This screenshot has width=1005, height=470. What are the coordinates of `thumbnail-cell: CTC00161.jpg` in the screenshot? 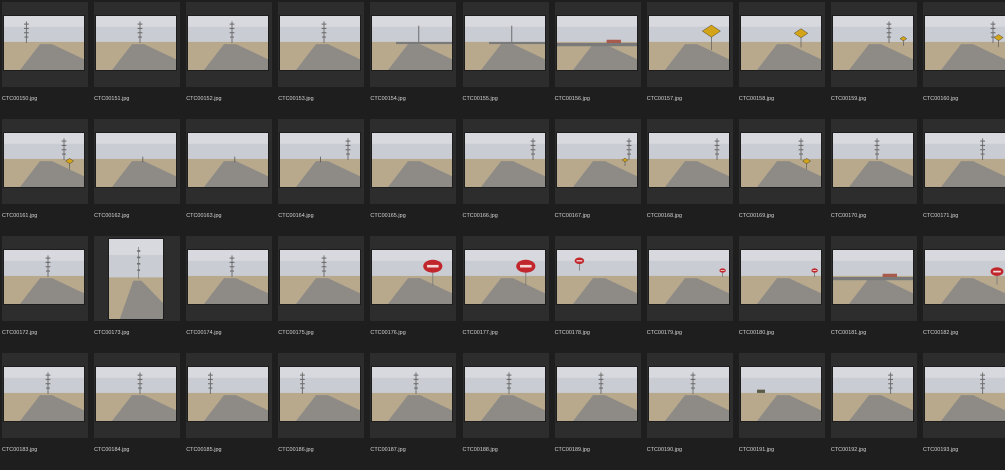 It's located at (48, 177).